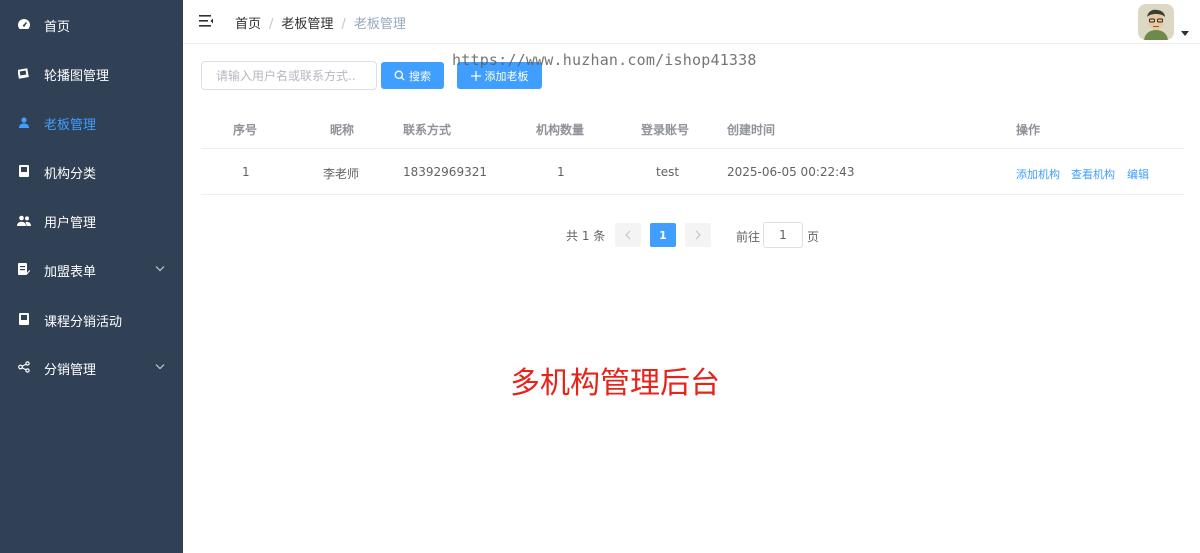  Describe the element at coordinates (342, 130) in the screenshot. I see `column-header-nickname: 昵称` at that location.